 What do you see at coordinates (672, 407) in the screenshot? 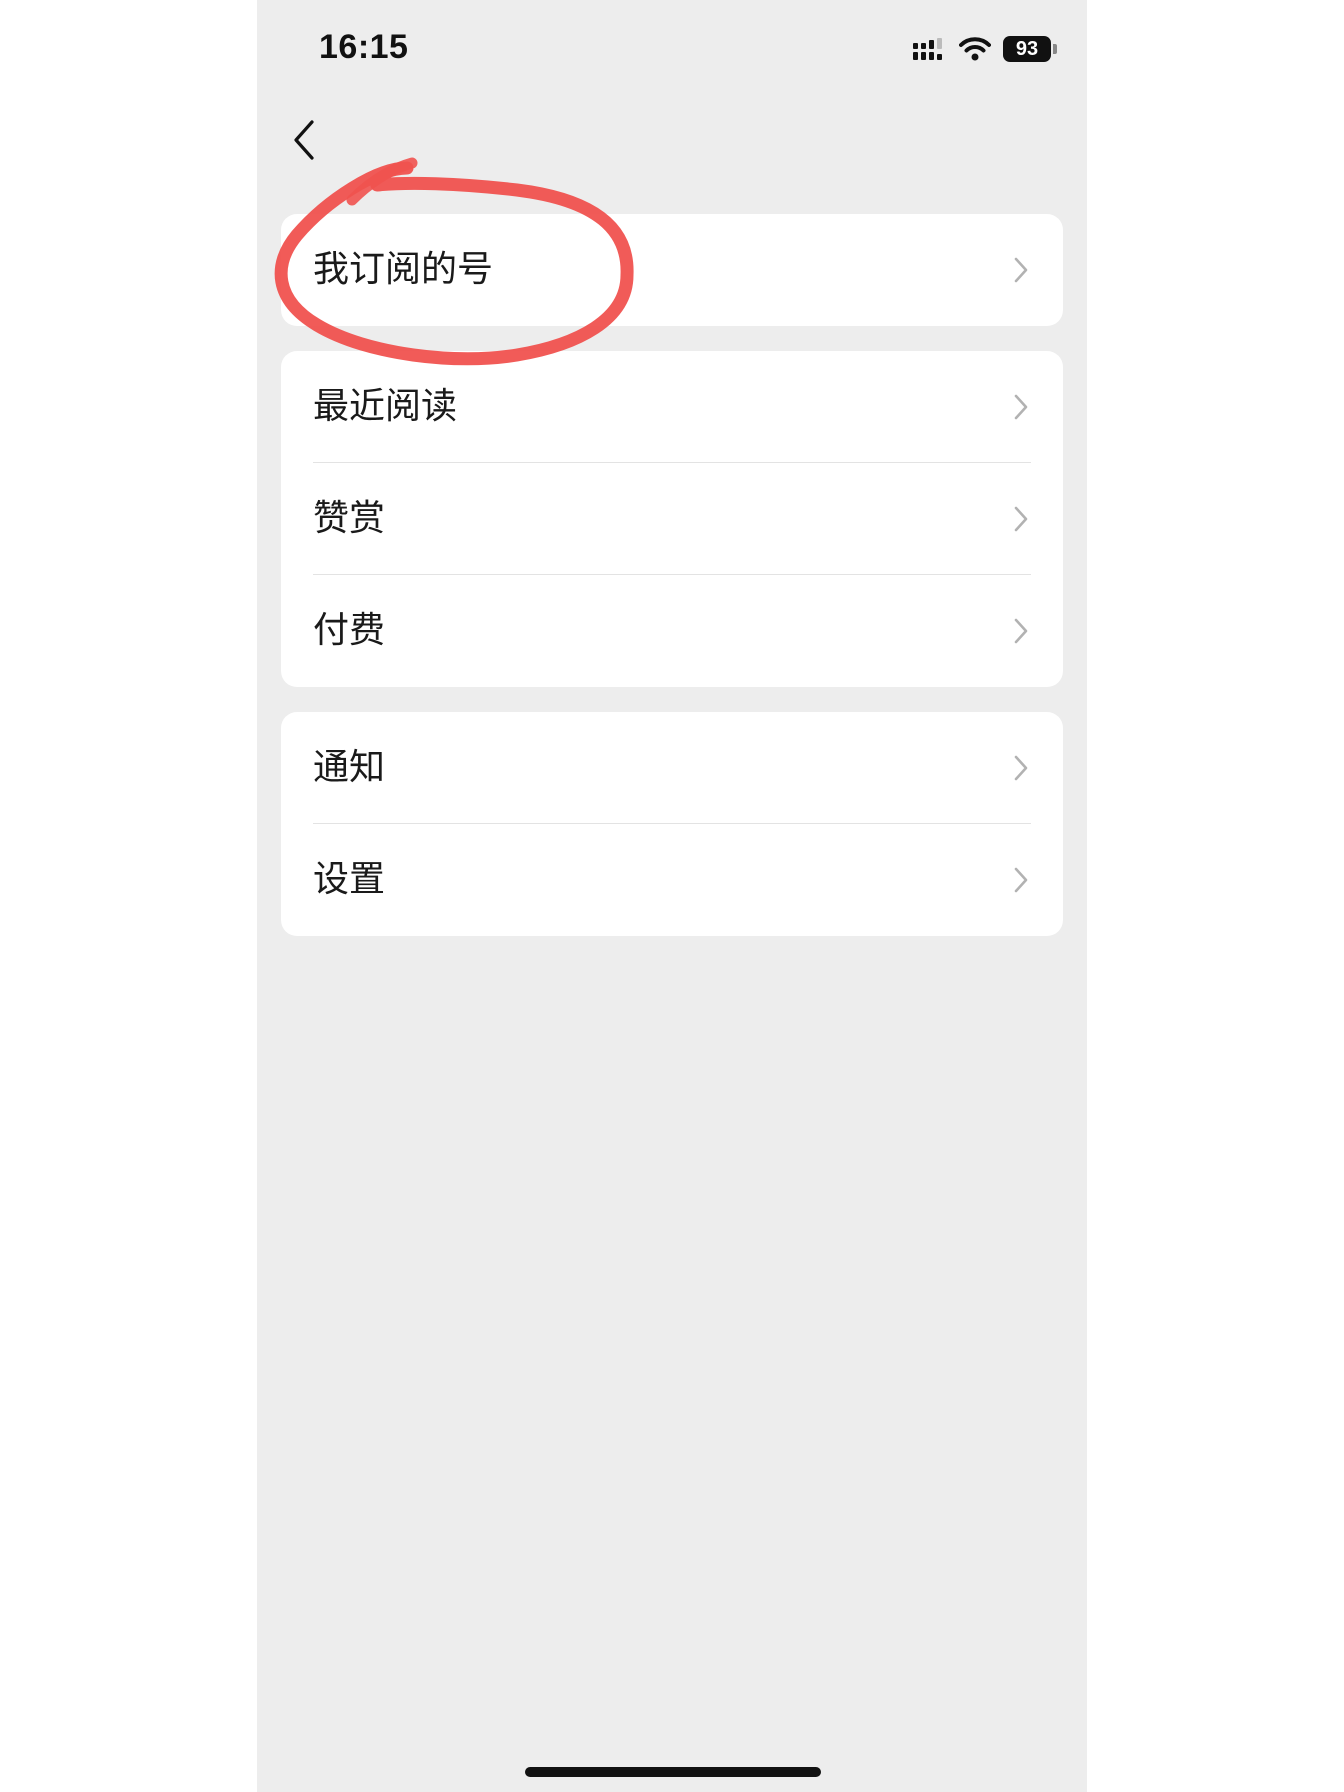
I see `menu-item-recent-reading: 最近阅读` at bounding box center [672, 407].